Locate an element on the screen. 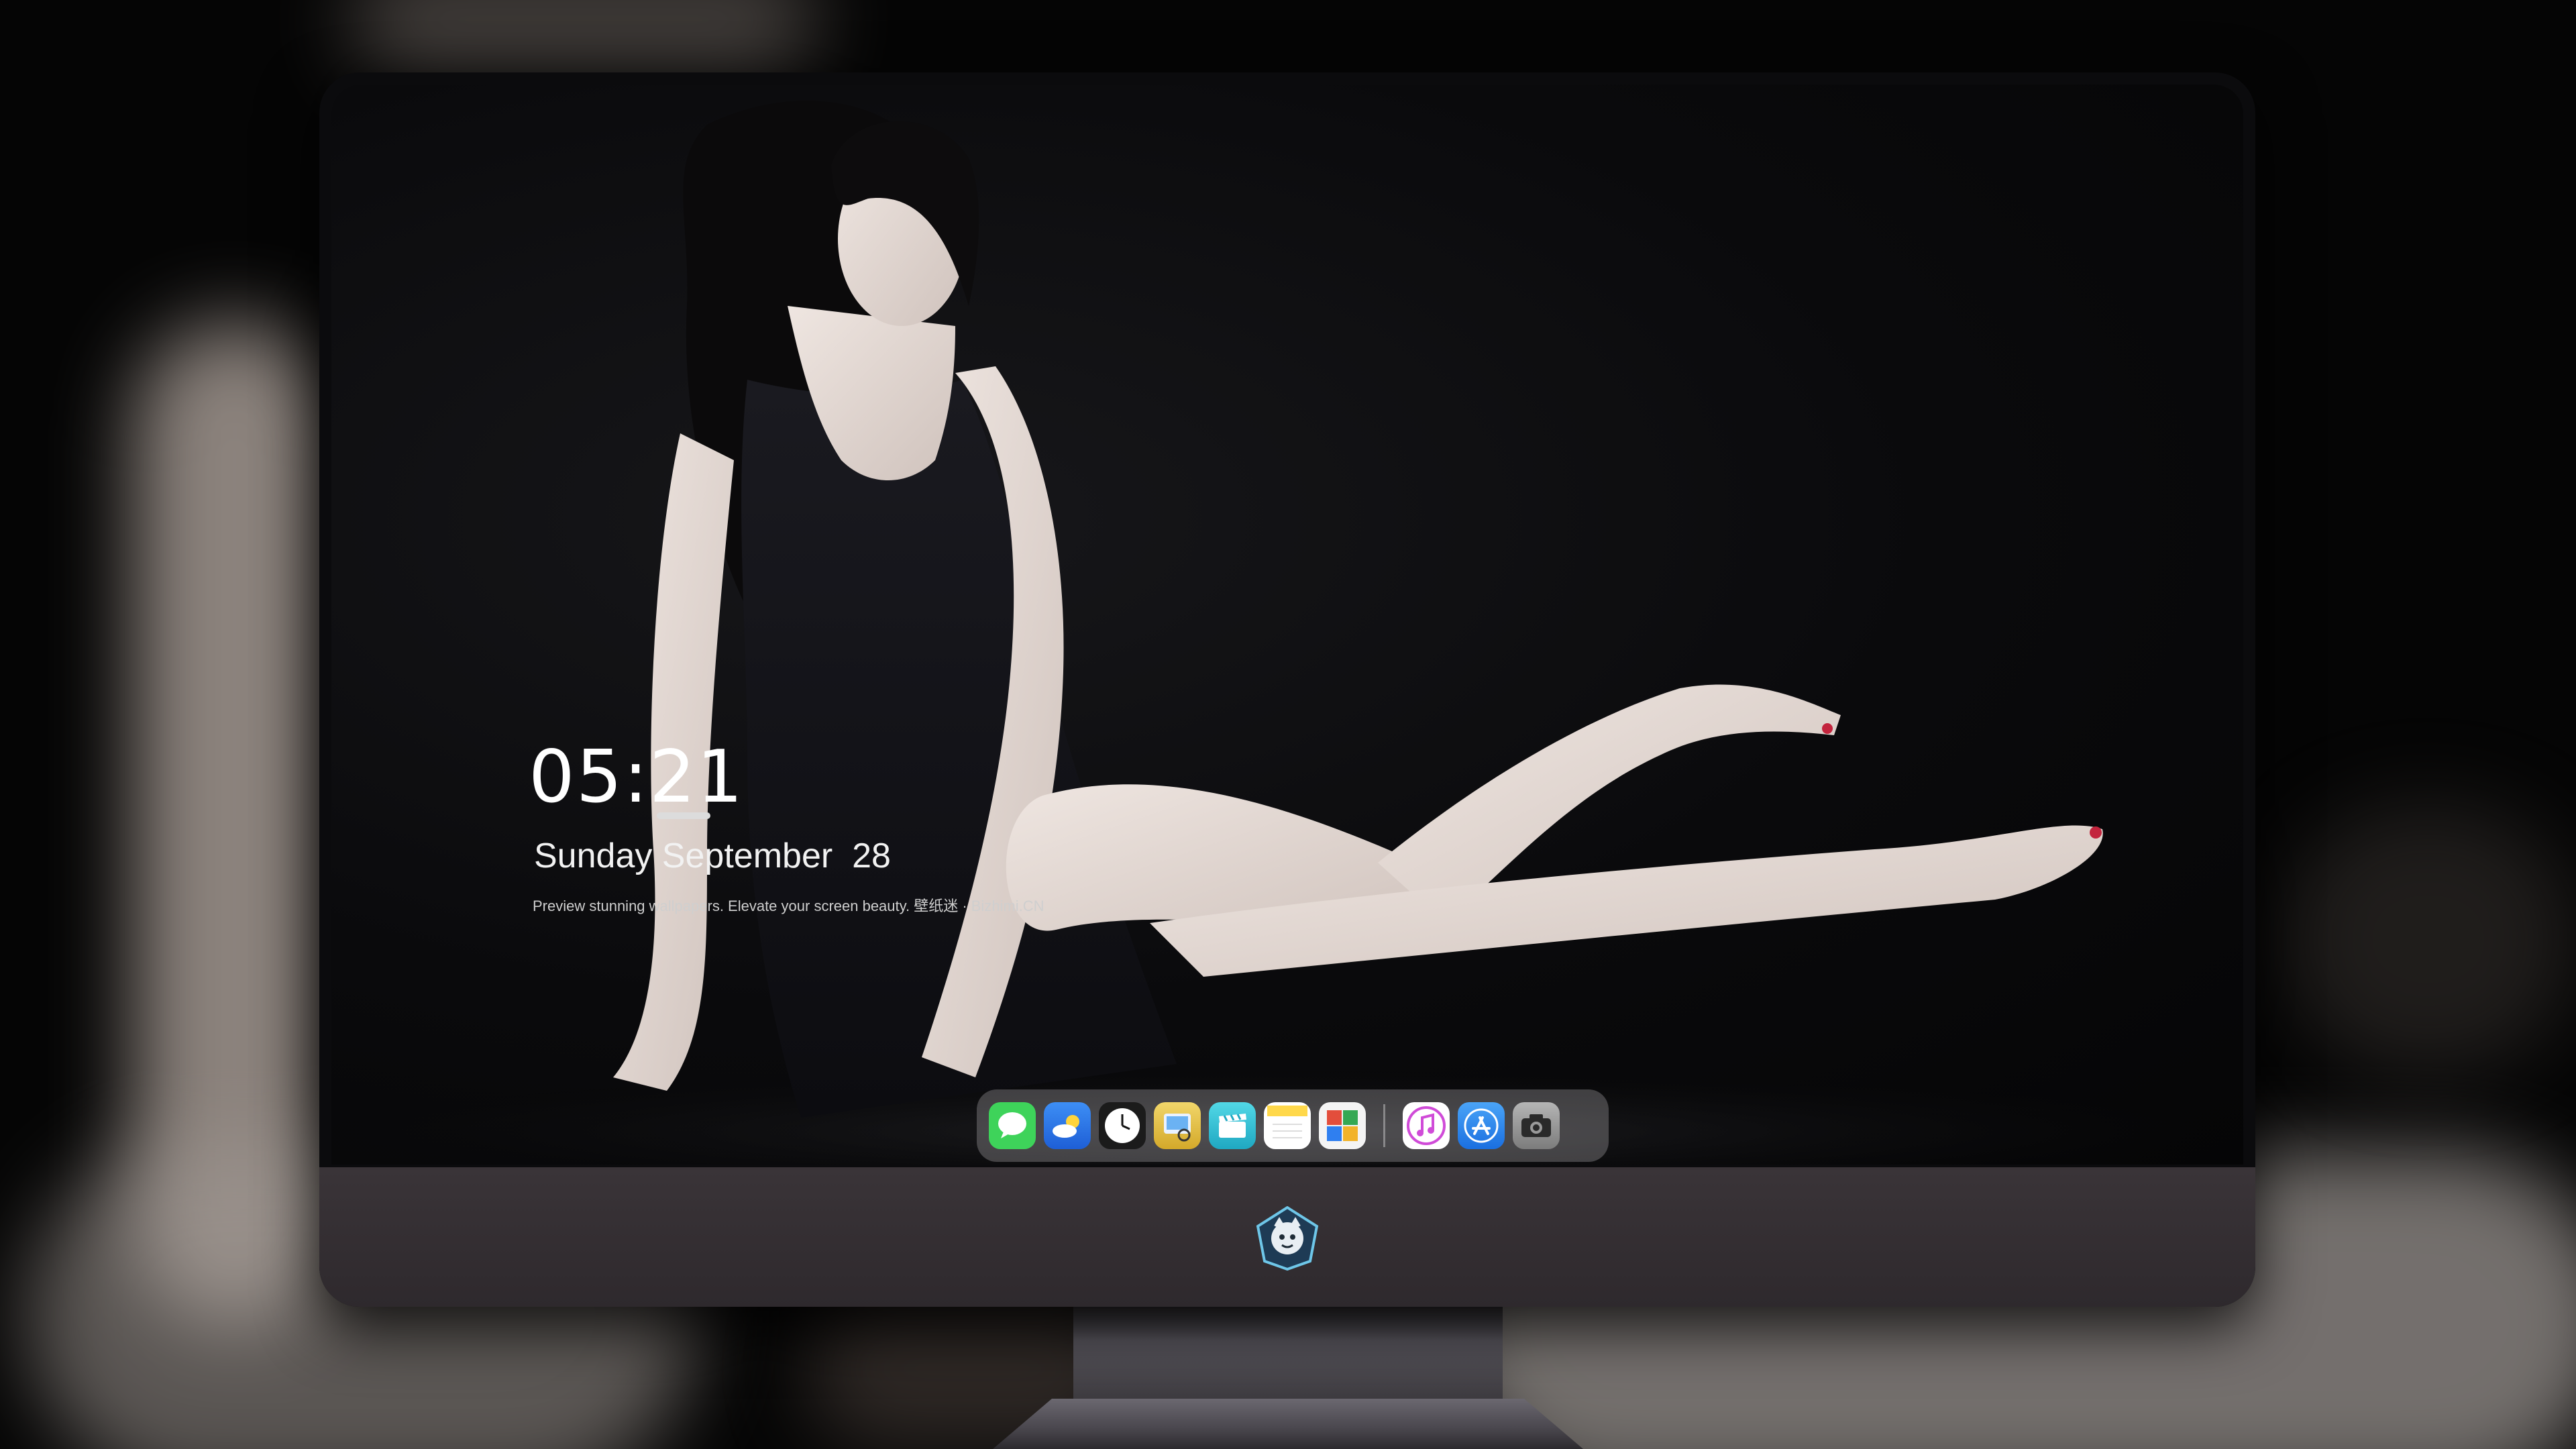 The height and width of the screenshot is (1449, 2576). weather-app-icon is located at coordinates (1067, 1125).